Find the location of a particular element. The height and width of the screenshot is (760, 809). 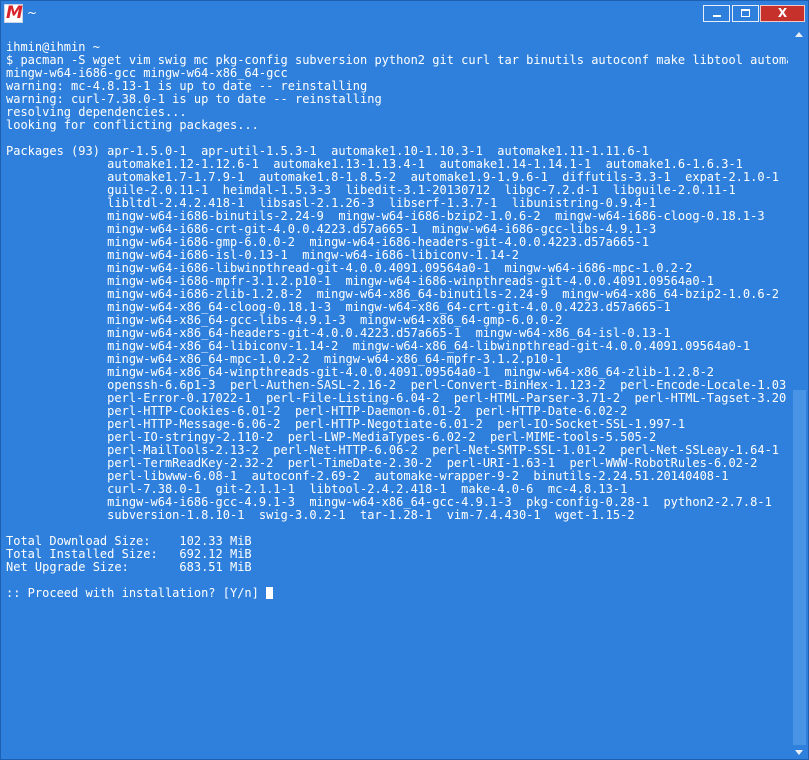

close-icon: X is located at coordinates (782, 13).